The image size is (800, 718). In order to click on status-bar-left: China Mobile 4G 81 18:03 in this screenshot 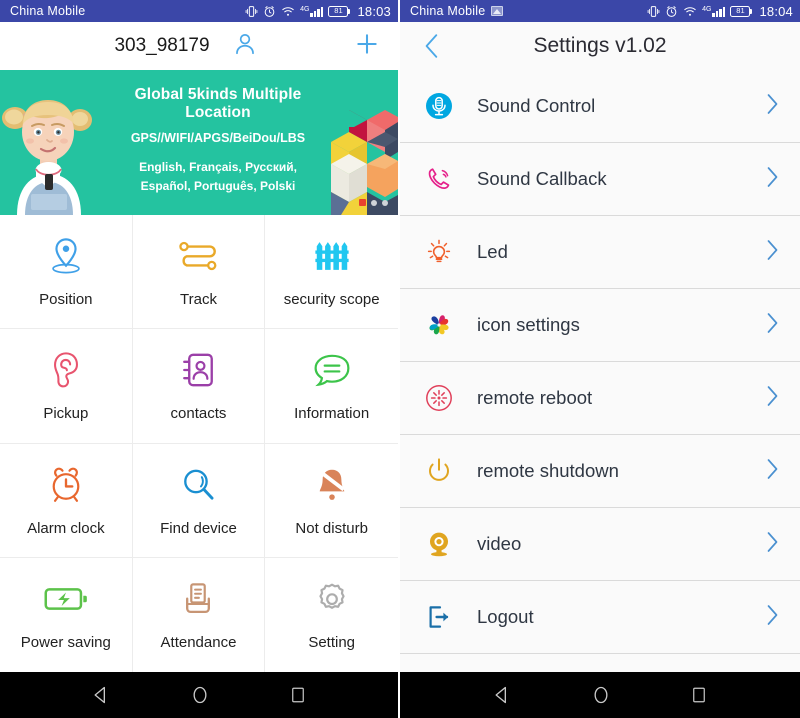, I will do `click(199, 11)`.